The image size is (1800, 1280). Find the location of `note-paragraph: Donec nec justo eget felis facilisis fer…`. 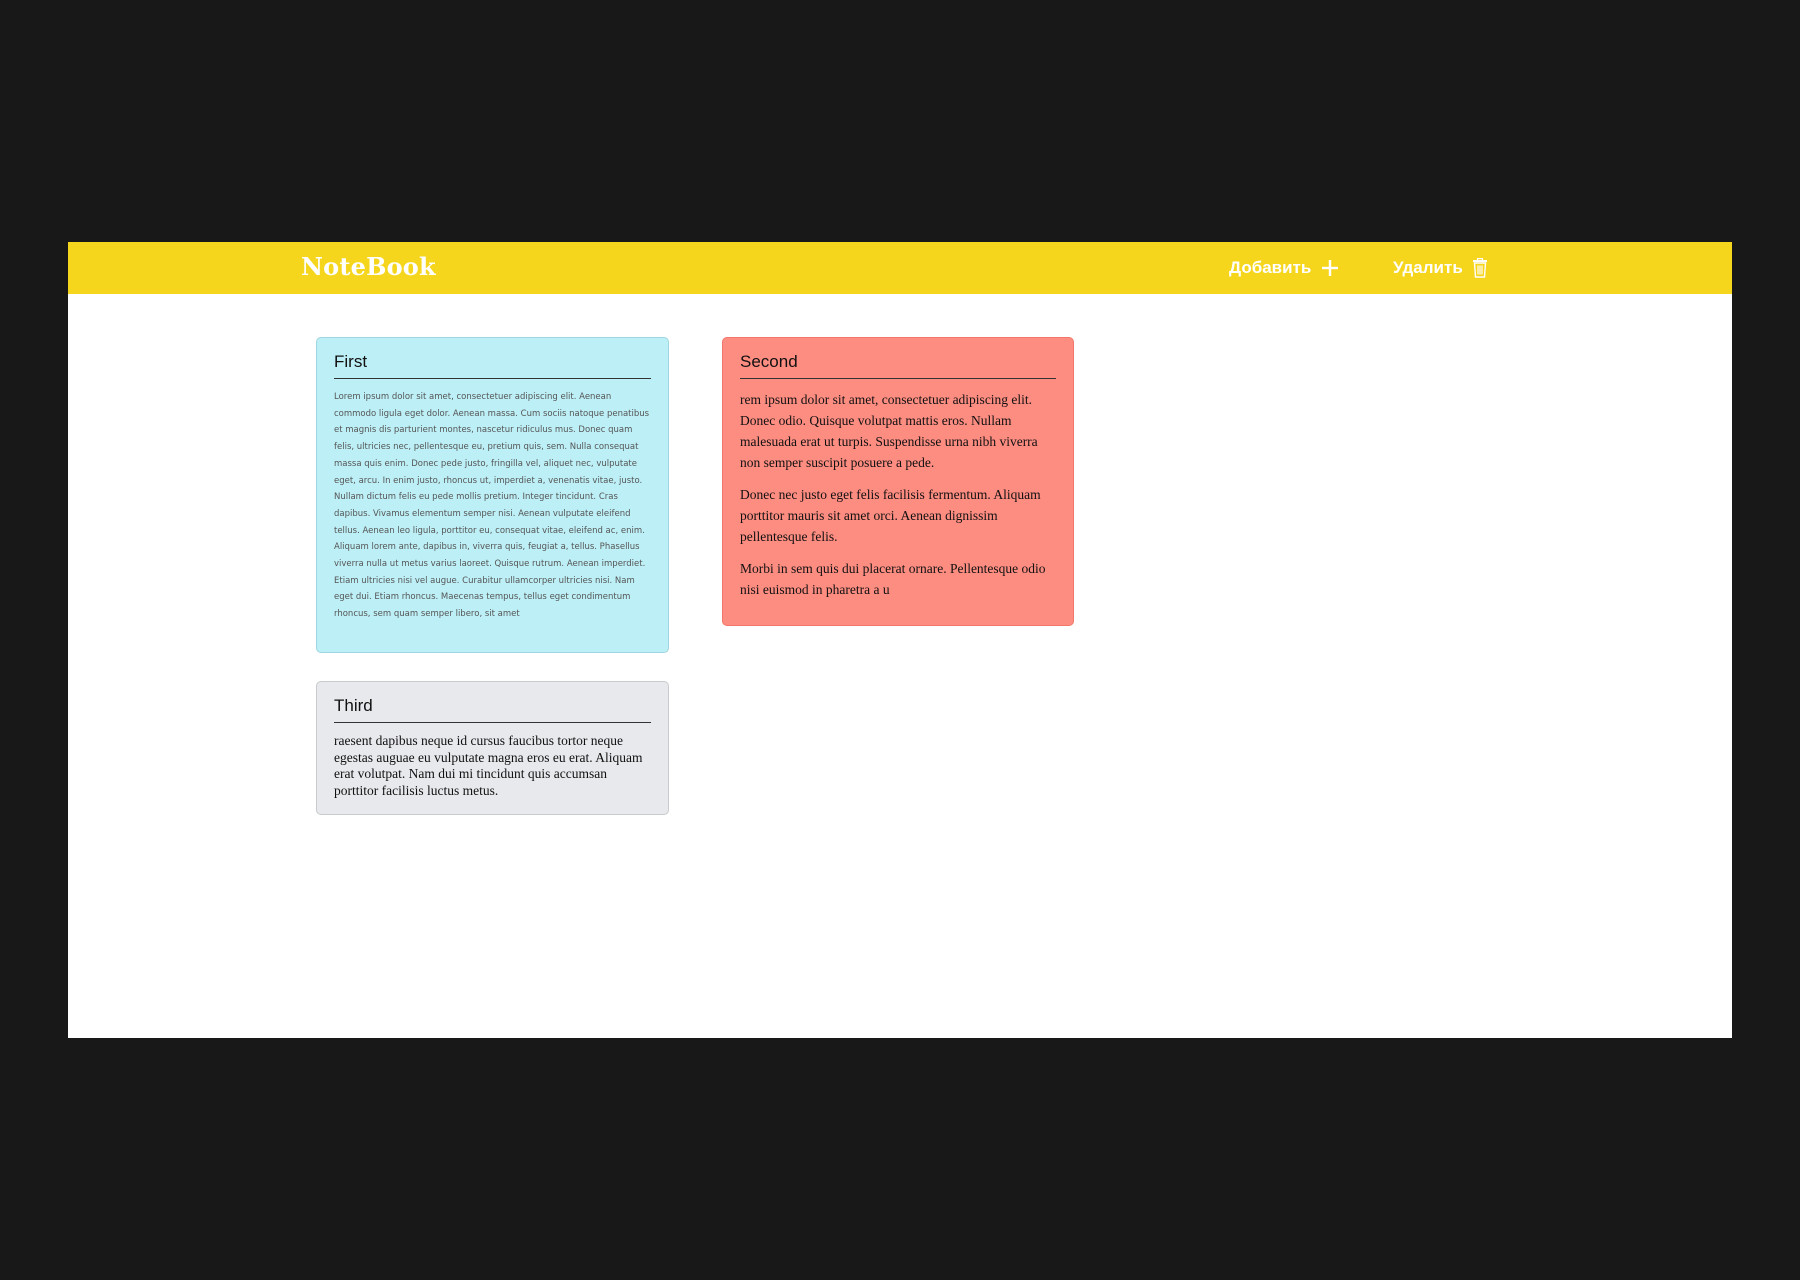

note-paragraph: Donec nec justo eget felis facilisis fer… is located at coordinates (890, 515).